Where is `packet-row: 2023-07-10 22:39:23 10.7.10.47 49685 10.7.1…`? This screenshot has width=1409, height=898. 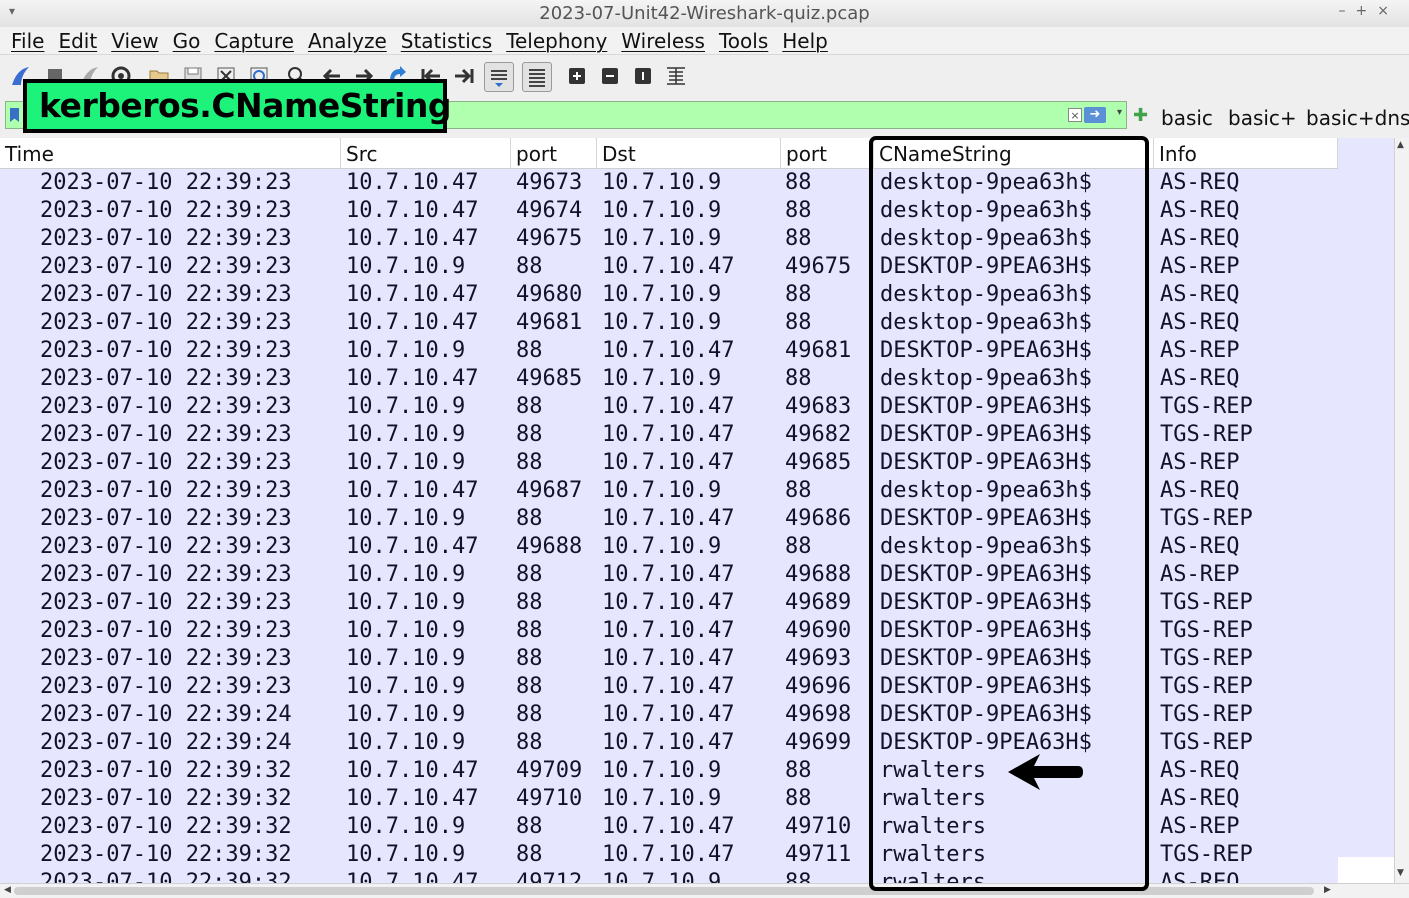 packet-row: 2023-07-10 22:39:23 10.7.10.47 49685 10.7.1… is located at coordinates (669, 379).